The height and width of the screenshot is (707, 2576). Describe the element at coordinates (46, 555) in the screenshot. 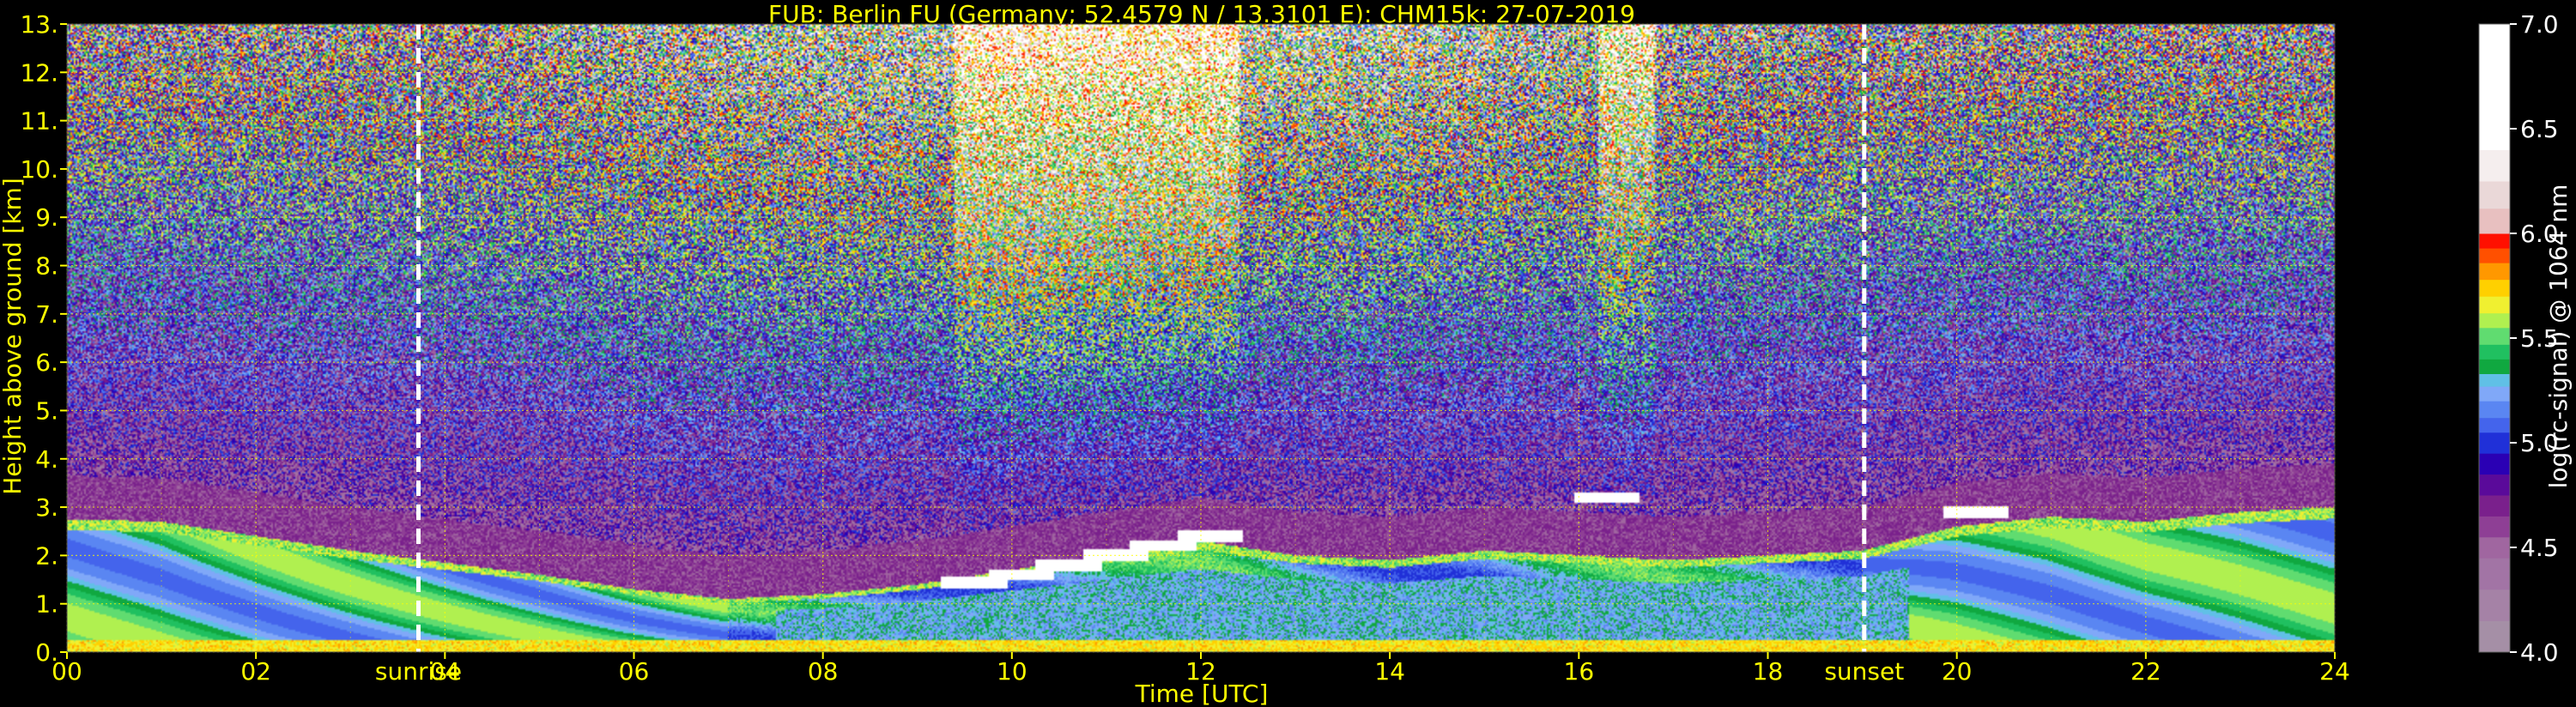

I see `y-tick-label: 2.` at that location.